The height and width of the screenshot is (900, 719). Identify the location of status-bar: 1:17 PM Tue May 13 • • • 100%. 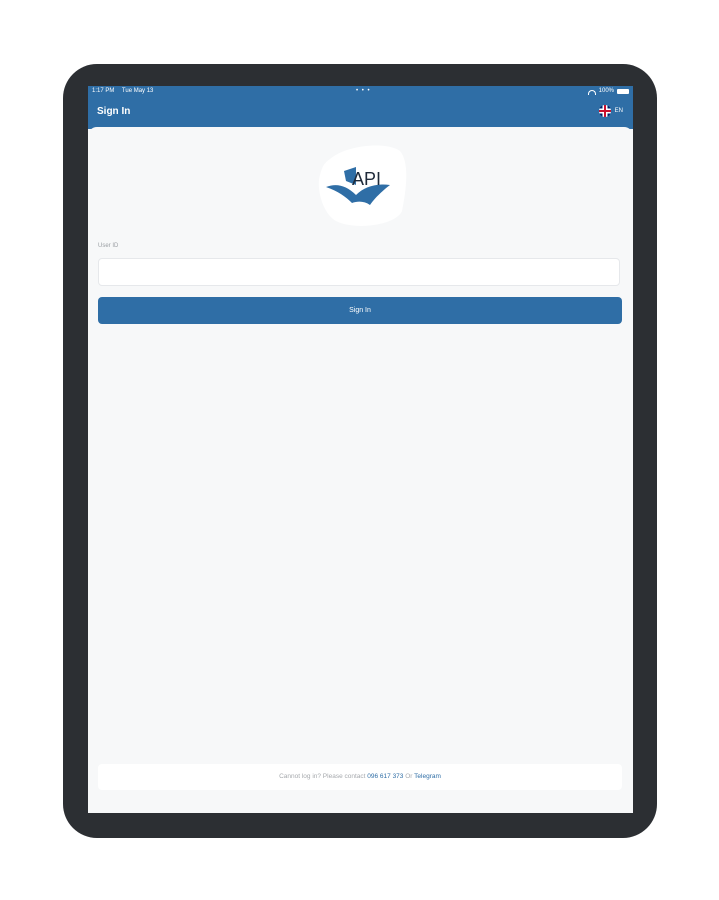
(360, 91).